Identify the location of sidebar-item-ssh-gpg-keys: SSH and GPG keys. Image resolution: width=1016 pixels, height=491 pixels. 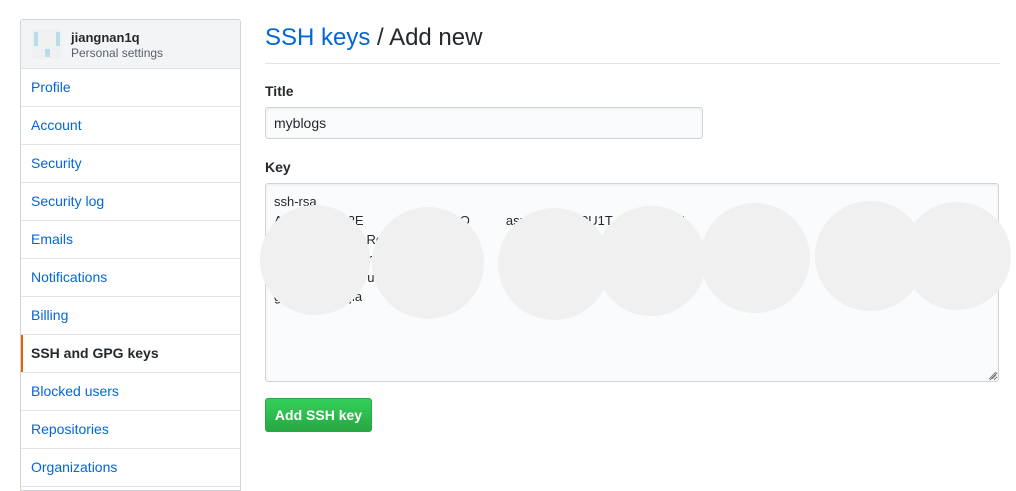
(130, 354).